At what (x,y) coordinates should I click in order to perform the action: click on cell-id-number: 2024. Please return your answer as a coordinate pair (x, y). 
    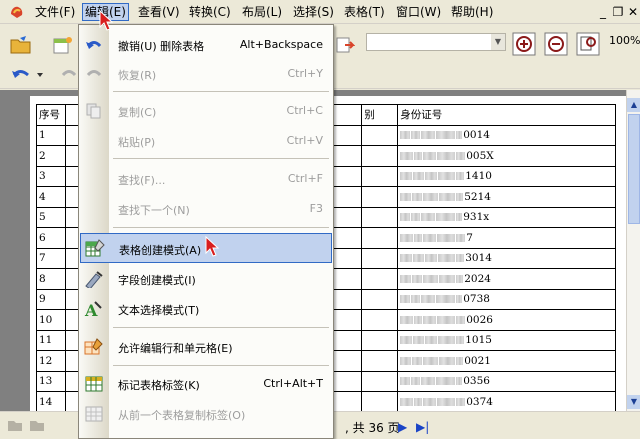
    Looking at the image, I should click on (506, 279).